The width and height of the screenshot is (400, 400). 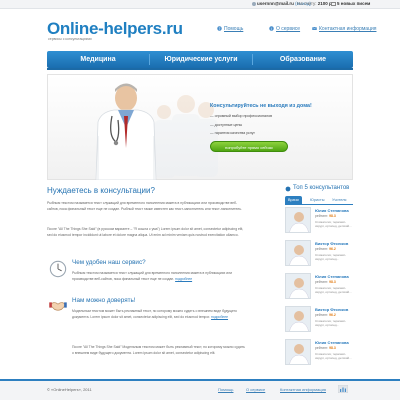 What do you see at coordinates (225, 389) in the screenshot?
I see `footer-link-help: Помощь` at bounding box center [225, 389].